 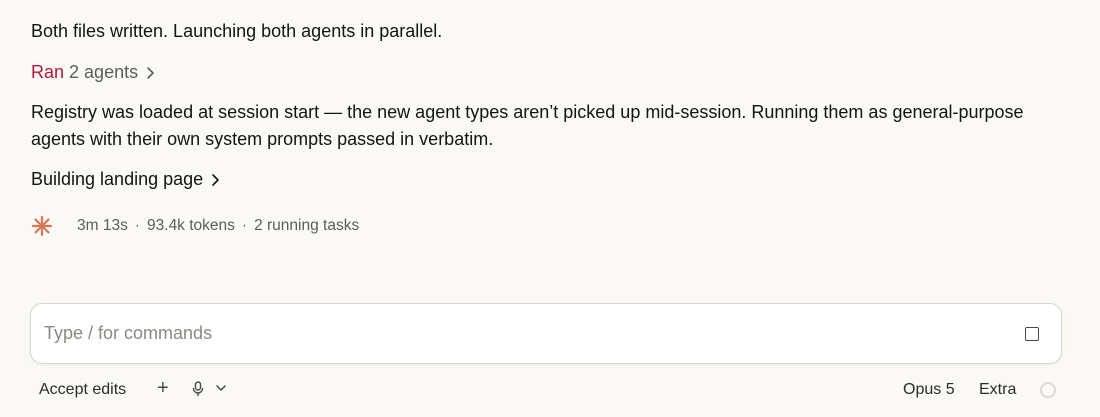 I want to click on composer-box, so click(x=546, y=333).